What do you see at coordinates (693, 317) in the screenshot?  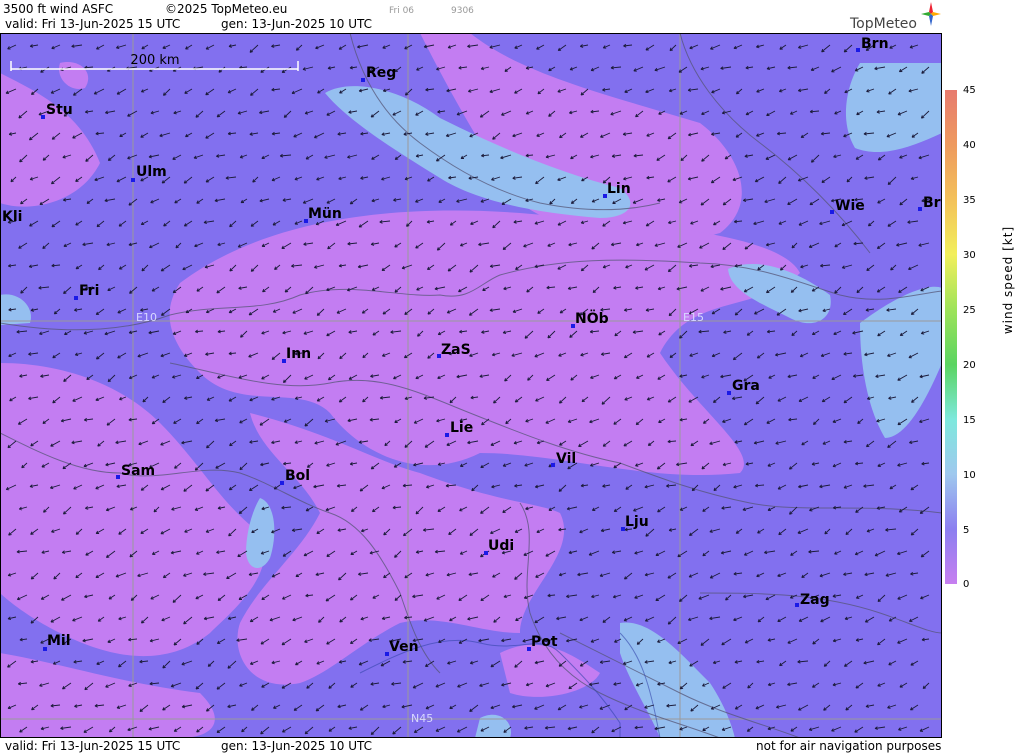 I see `grid-label-e15: E15` at bounding box center [693, 317].